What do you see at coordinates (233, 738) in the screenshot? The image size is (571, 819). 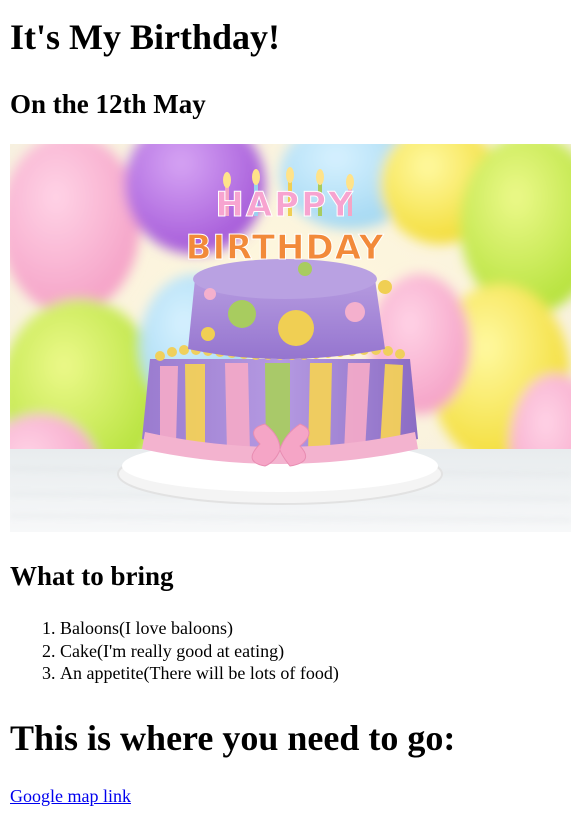 I see `directions-heading: This is where you need to go:` at bounding box center [233, 738].